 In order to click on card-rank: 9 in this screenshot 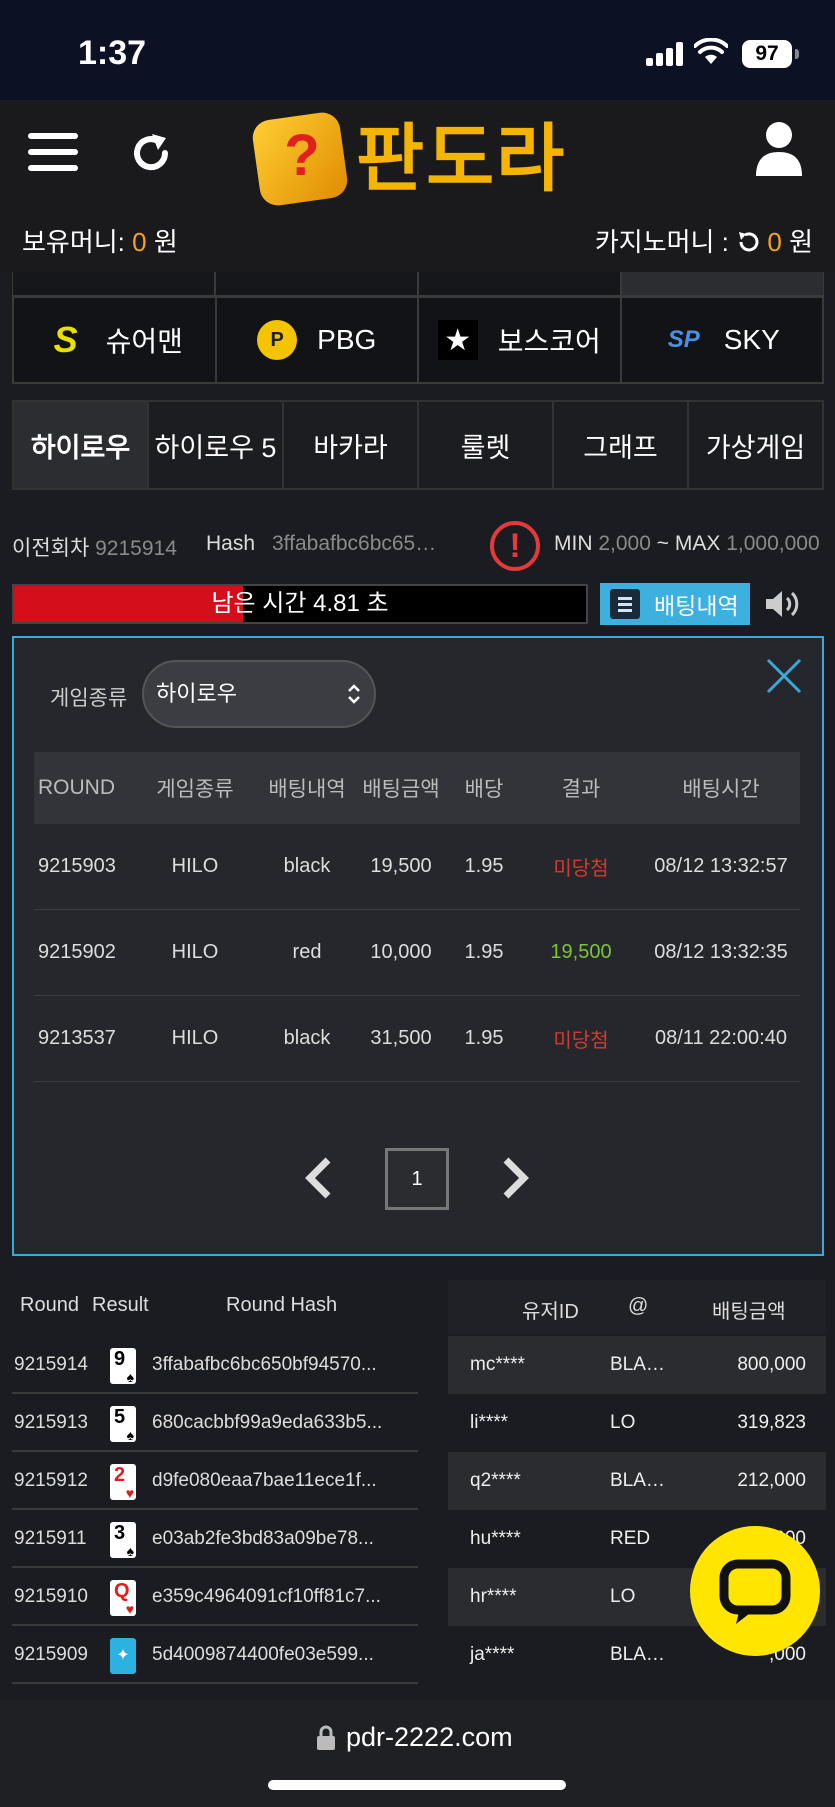, I will do `click(120, 1359)`.